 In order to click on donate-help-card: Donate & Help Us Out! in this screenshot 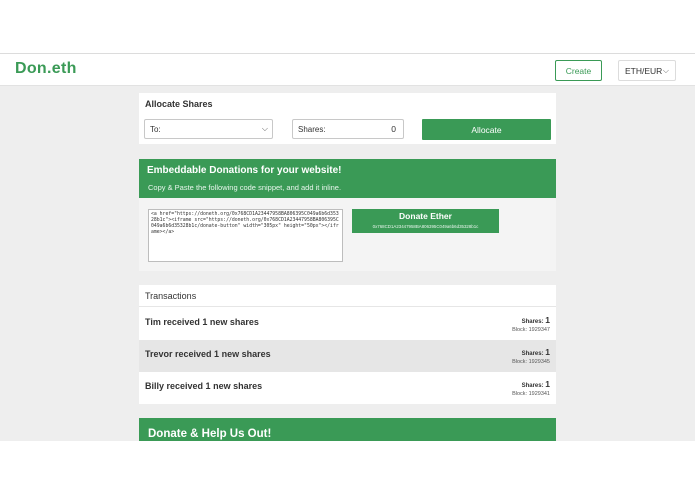, I will do `click(347, 429)`.